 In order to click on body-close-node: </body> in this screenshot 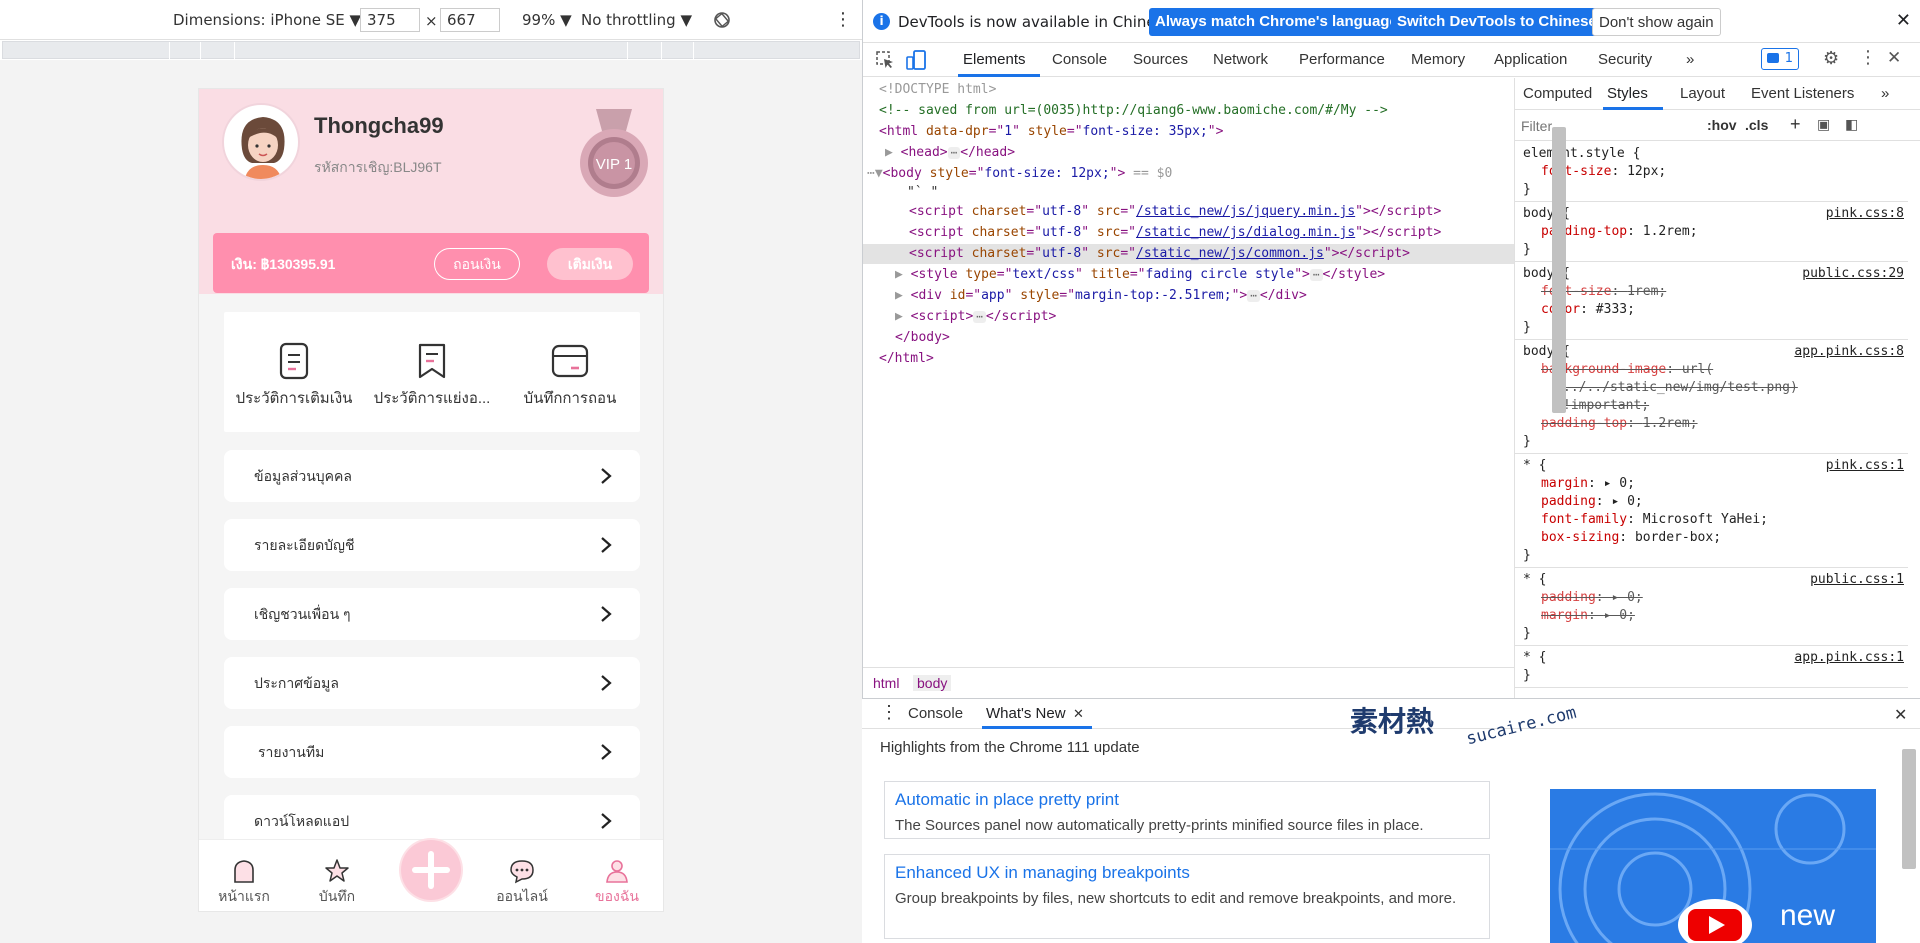, I will do `click(922, 338)`.